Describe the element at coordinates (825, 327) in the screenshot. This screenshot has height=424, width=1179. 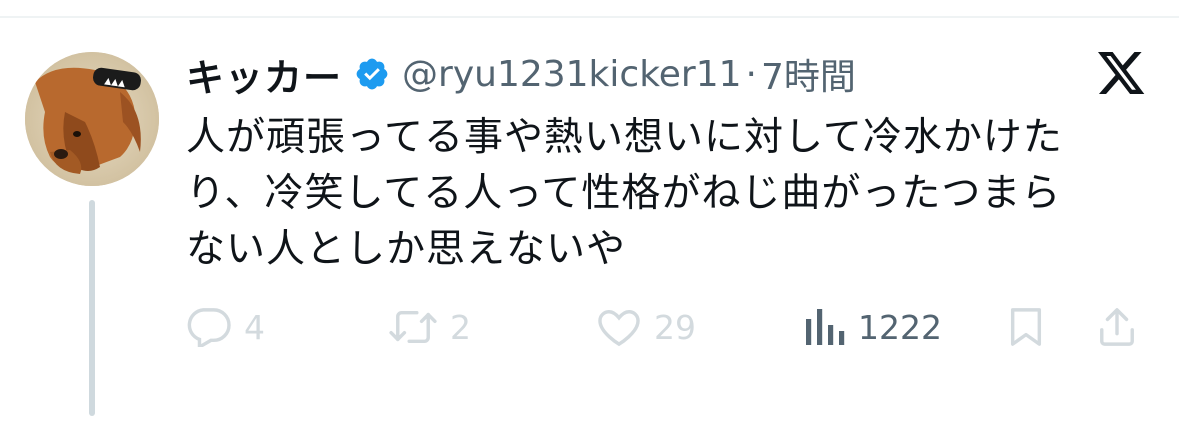
I see `views-chart-icon` at that location.